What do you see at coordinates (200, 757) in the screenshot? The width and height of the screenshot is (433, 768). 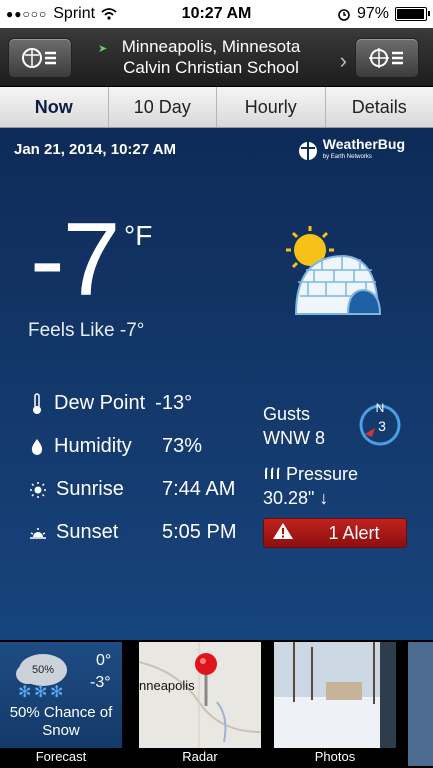 I see `radar-caption: Radar` at bounding box center [200, 757].